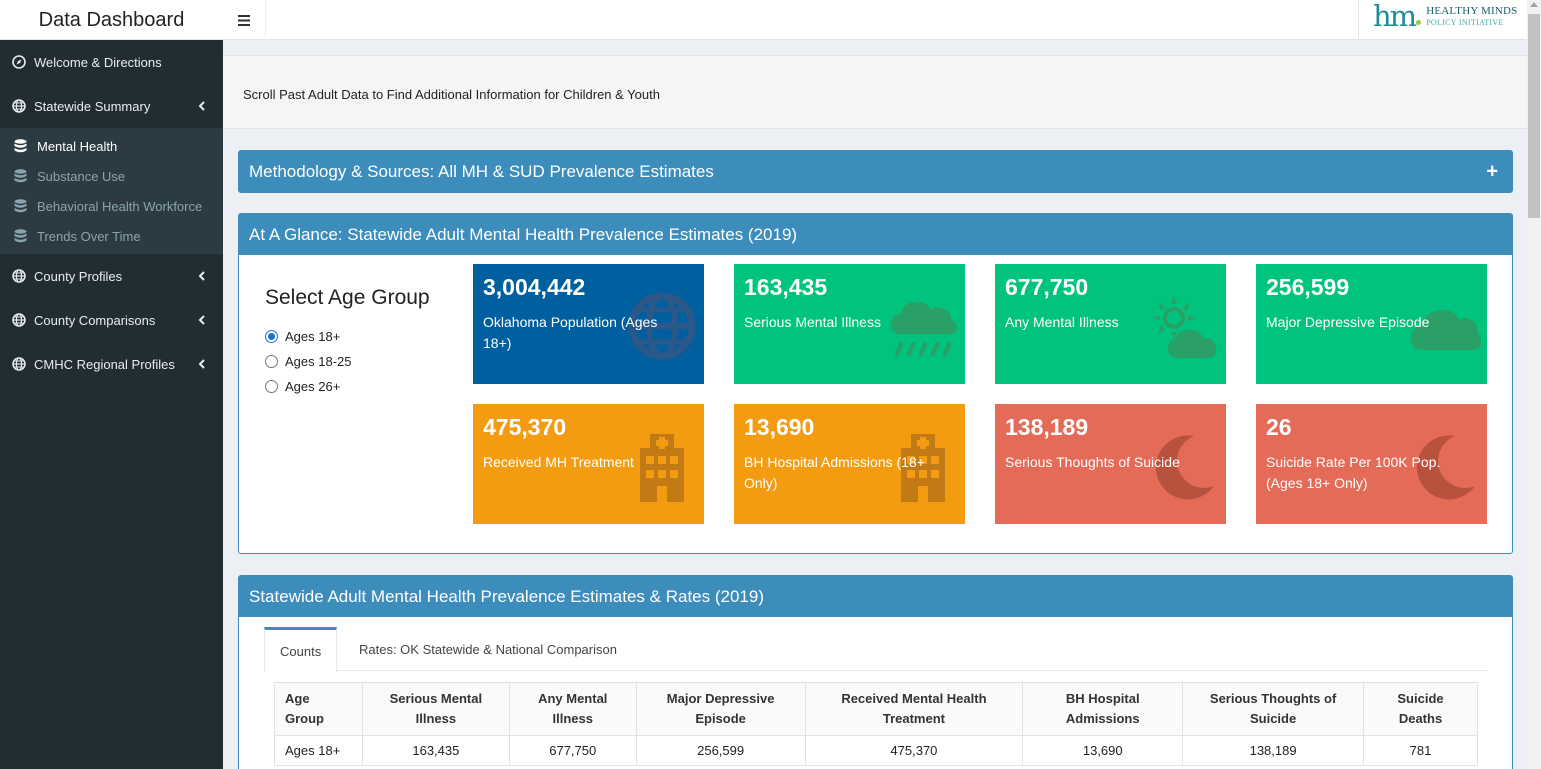 The image size is (1541, 769). I want to click on value-box-label: Received MH Treatment, so click(558, 462).